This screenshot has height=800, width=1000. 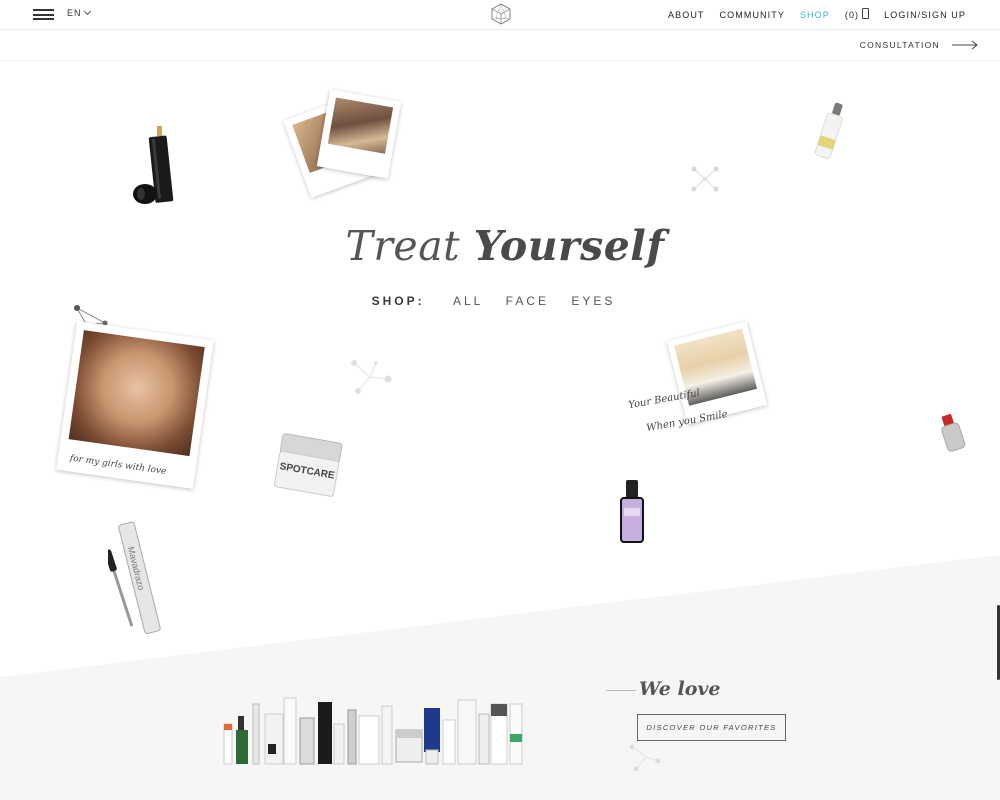 What do you see at coordinates (118, 465) in the screenshot?
I see `portrait-caption: for my girls with love` at bounding box center [118, 465].